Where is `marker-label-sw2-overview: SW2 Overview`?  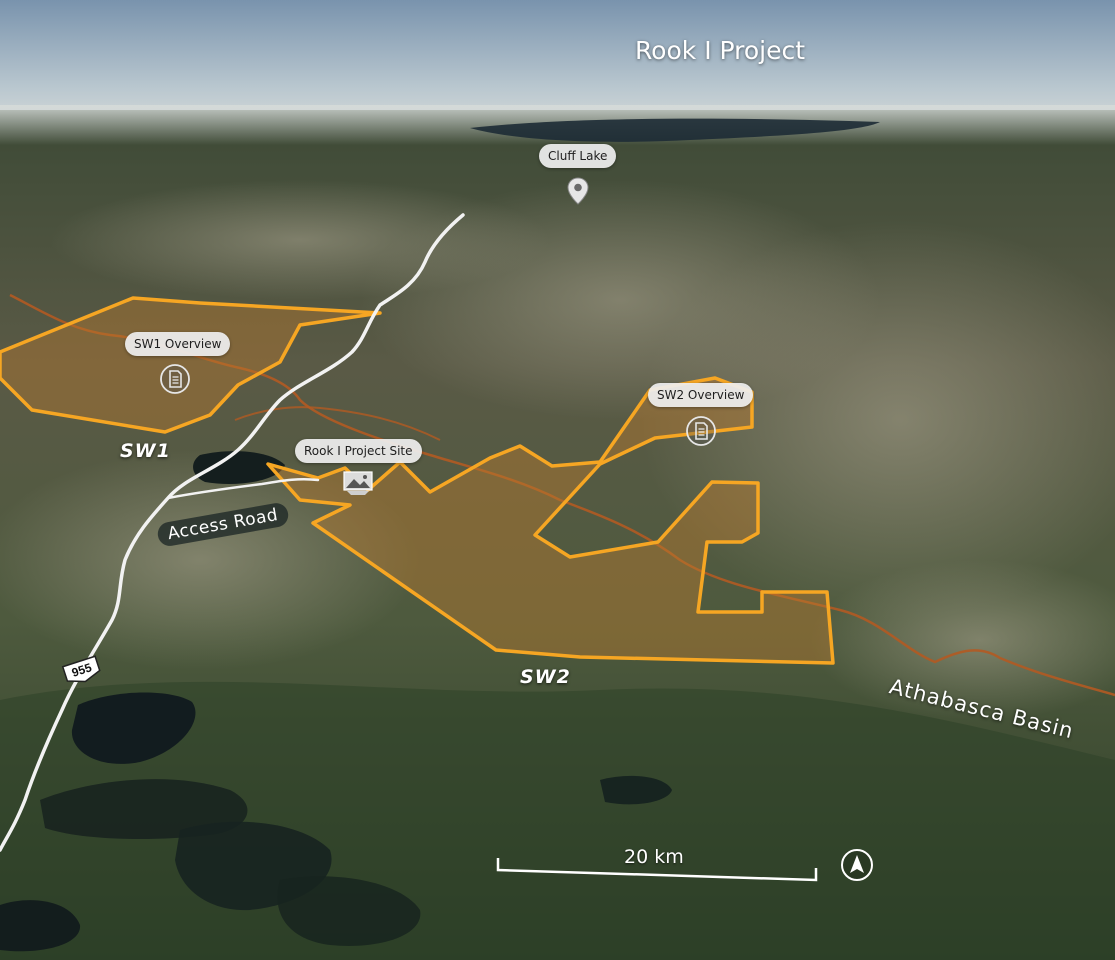
marker-label-sw2-overview: SW2 Overview is located at coordinates (701, 395).